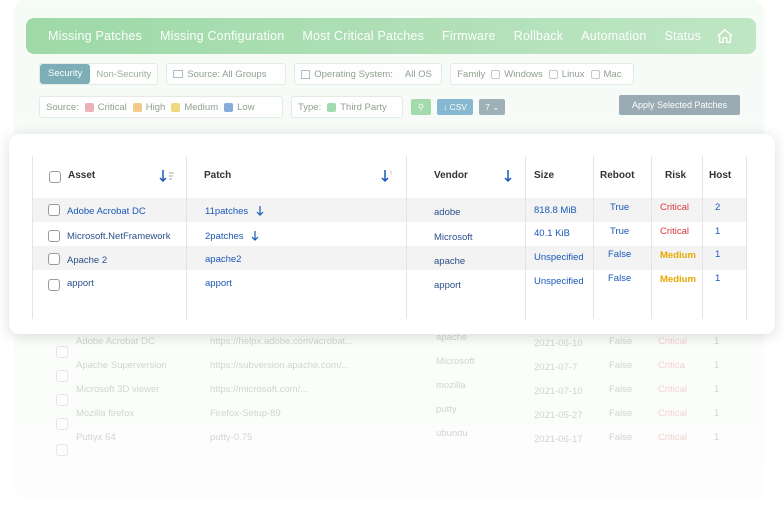 The height and width of the screenshot is (515, 784). I want to click on header-risk: Risk, so click(675, 175).